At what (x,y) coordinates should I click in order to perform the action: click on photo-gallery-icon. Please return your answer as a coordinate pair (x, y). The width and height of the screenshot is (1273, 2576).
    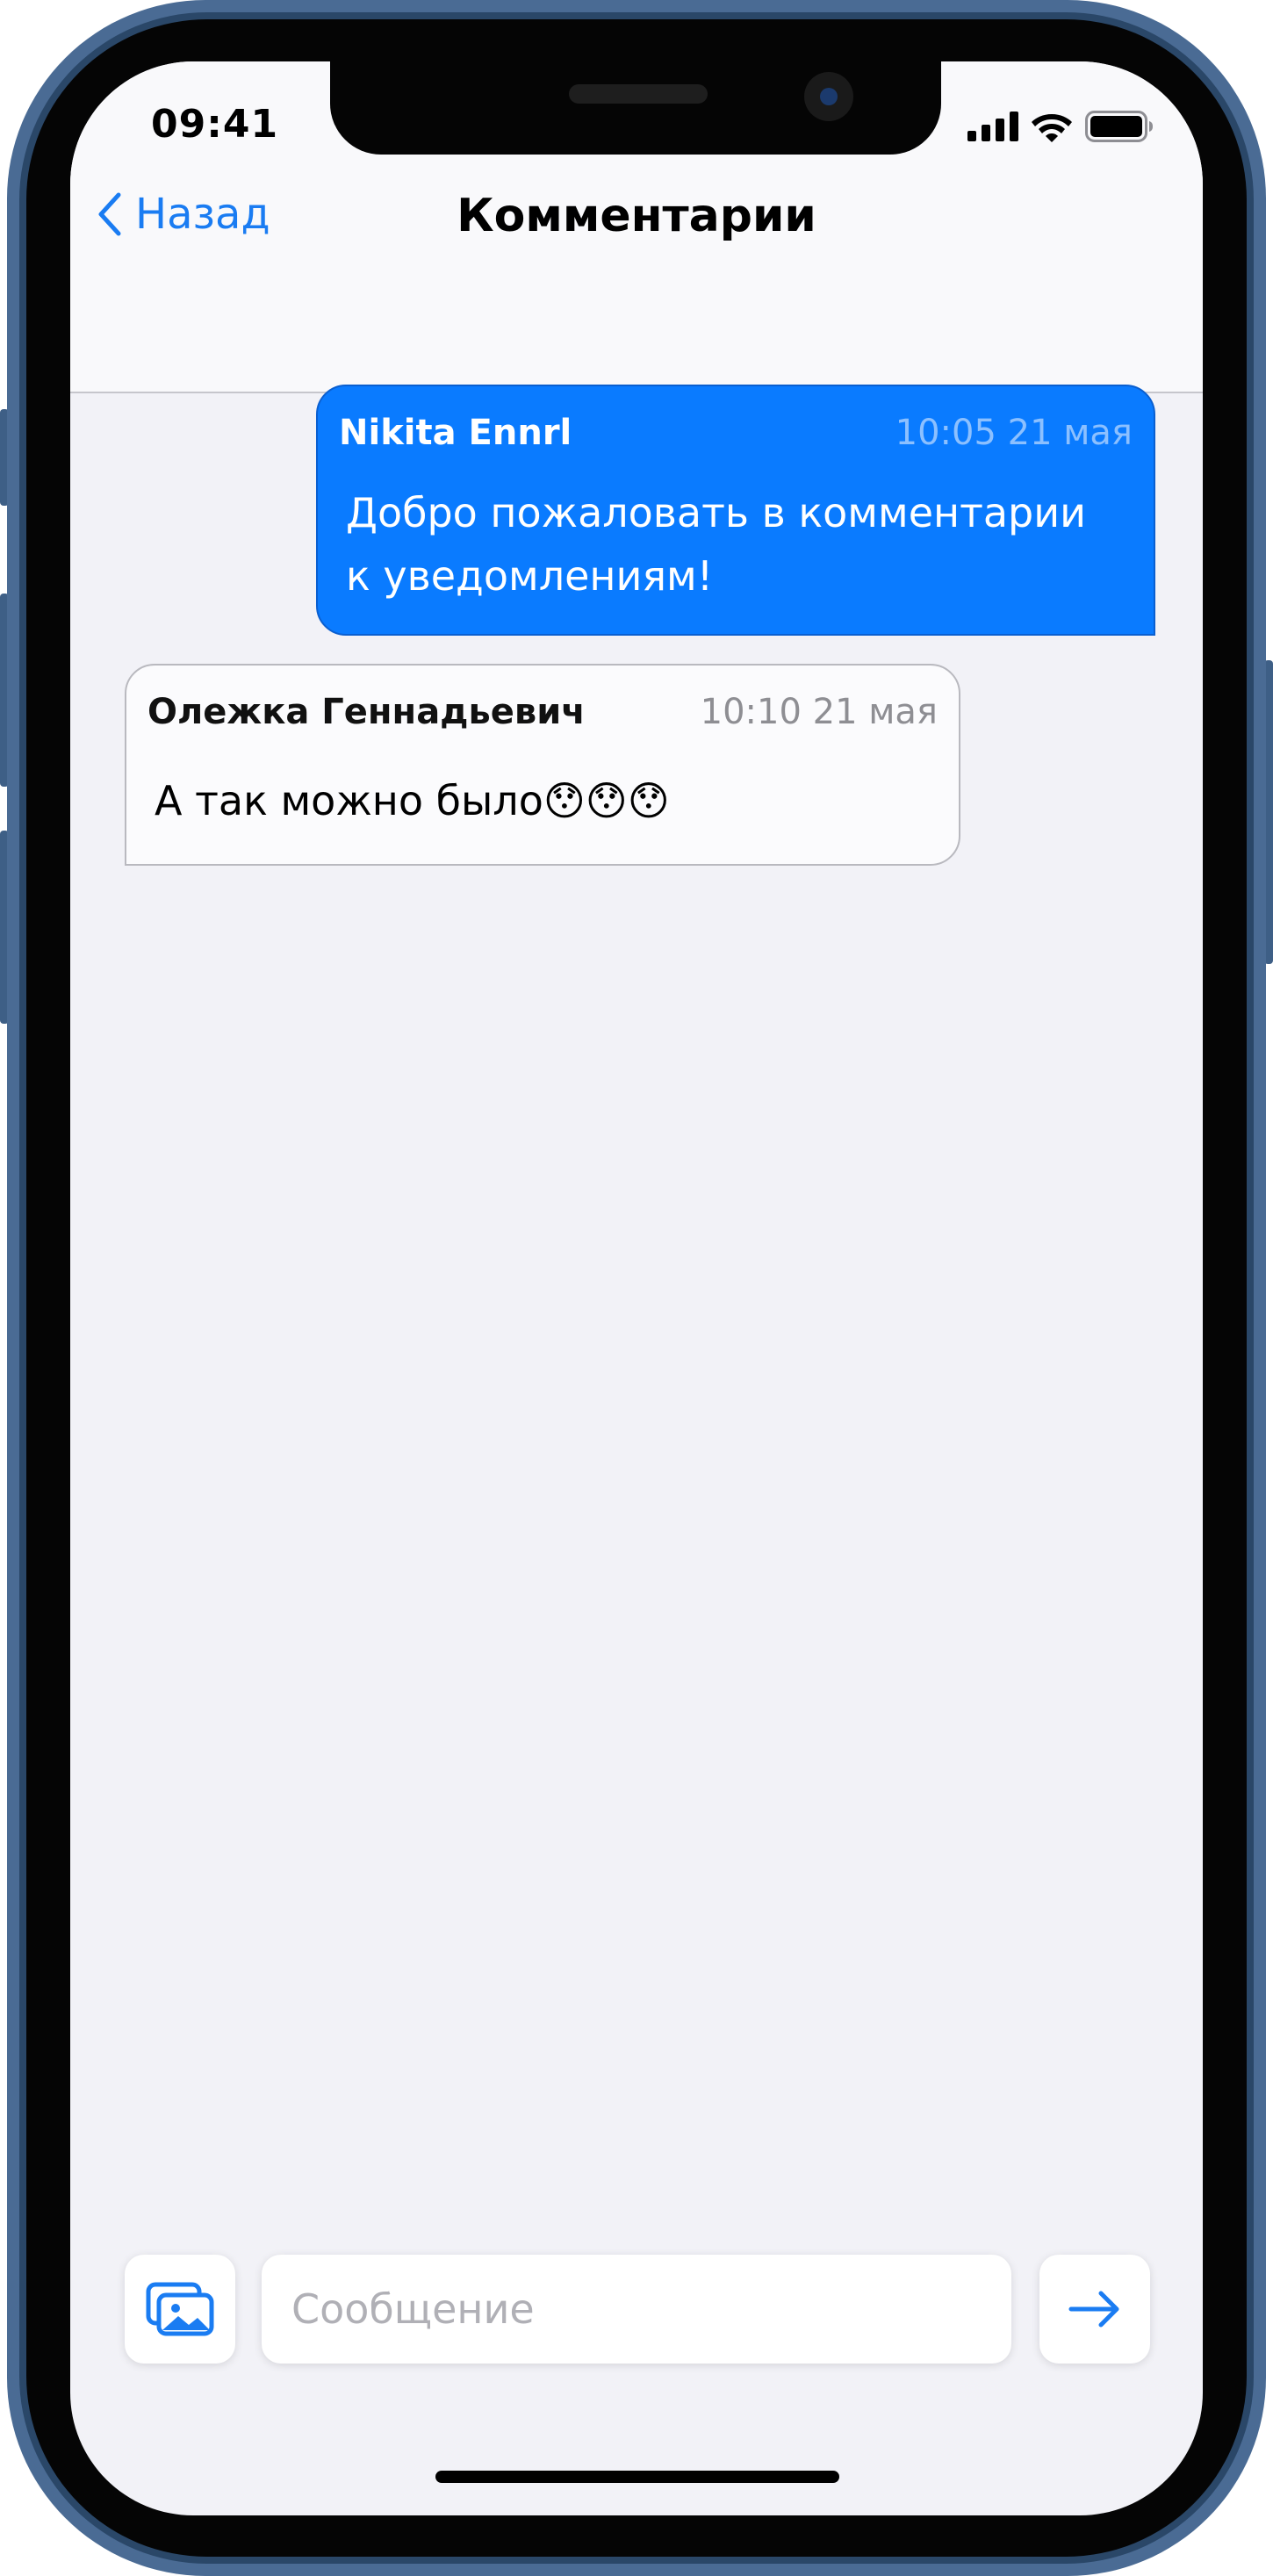
    Looking at the image, I should click on (180, 2309).